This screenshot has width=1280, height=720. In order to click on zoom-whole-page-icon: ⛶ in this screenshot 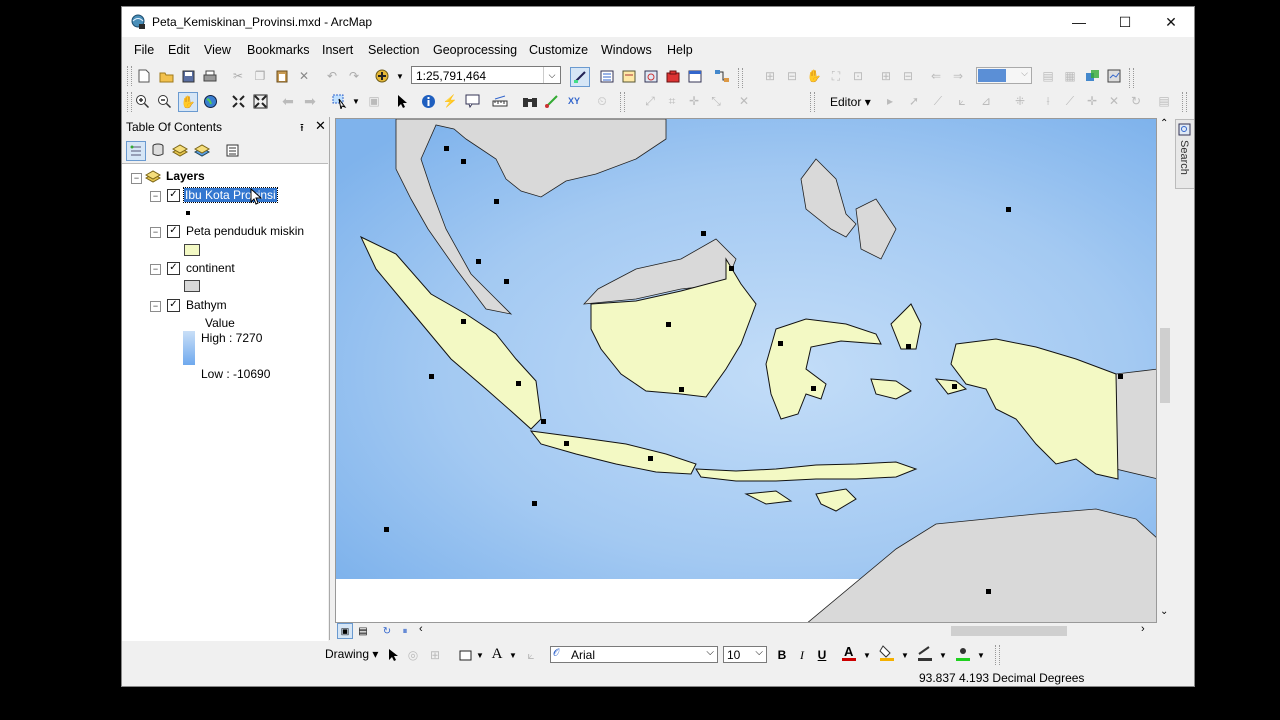, I will do `click(836, 76)`.